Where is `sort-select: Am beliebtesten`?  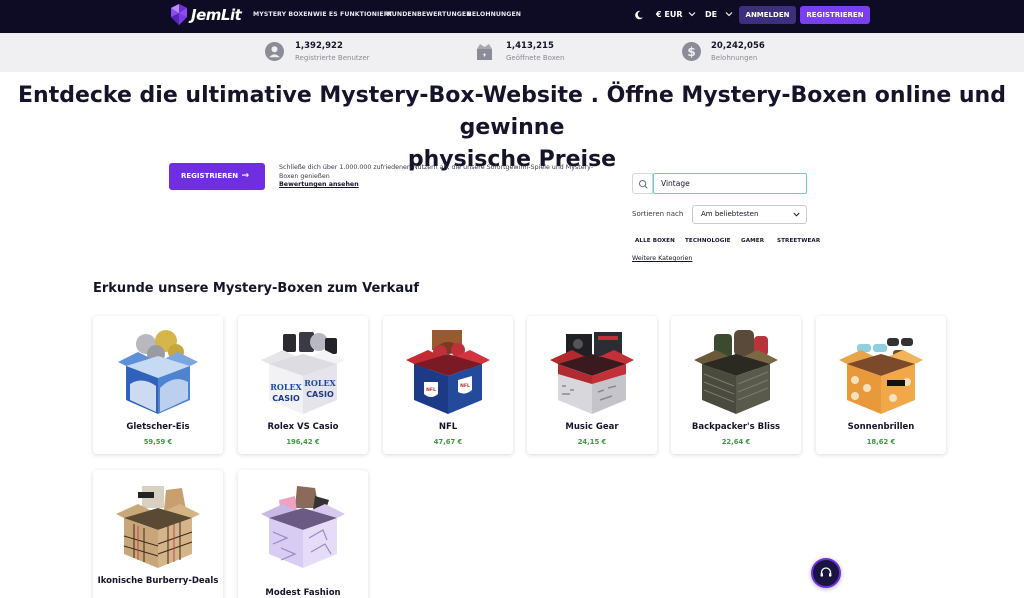
sort-select: Am beliebtesten is located at coordinates (749, 214).